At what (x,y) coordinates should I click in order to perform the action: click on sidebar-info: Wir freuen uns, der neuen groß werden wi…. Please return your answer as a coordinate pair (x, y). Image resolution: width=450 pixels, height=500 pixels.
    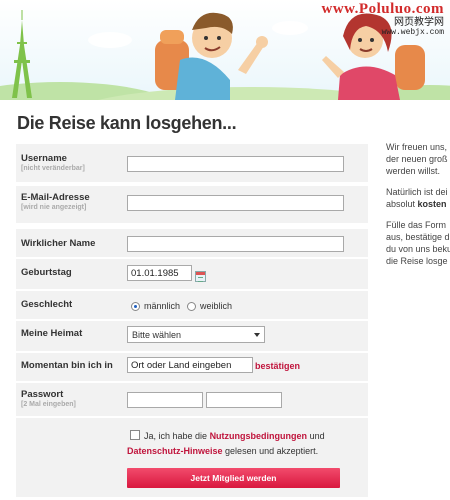
    Looking at the image, I should click on (418, 208).